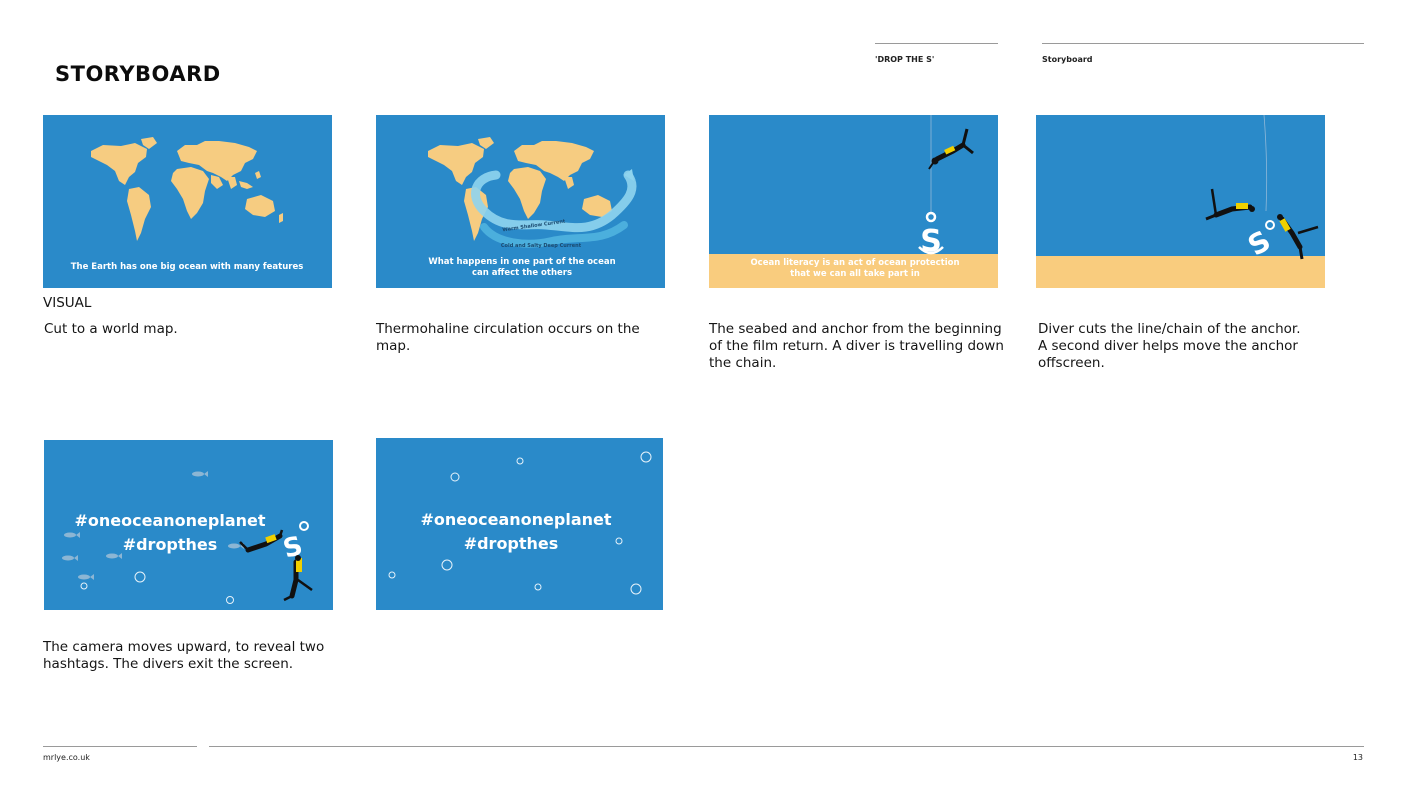 This screenshot has width=1406, height=789. What do you see at coordinates (293, 548) in the screenshot?
I see `svg-text: S` at bounding box center [293, 548].